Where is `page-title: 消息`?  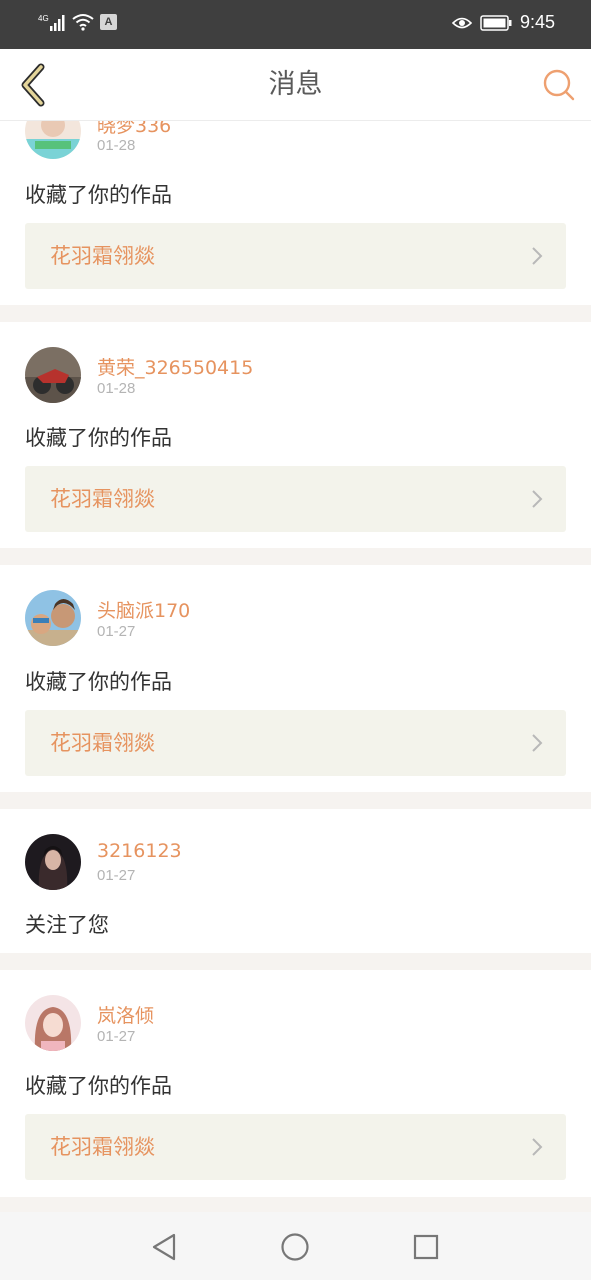
page-title: 消息 is located at coordinates (295, 84).